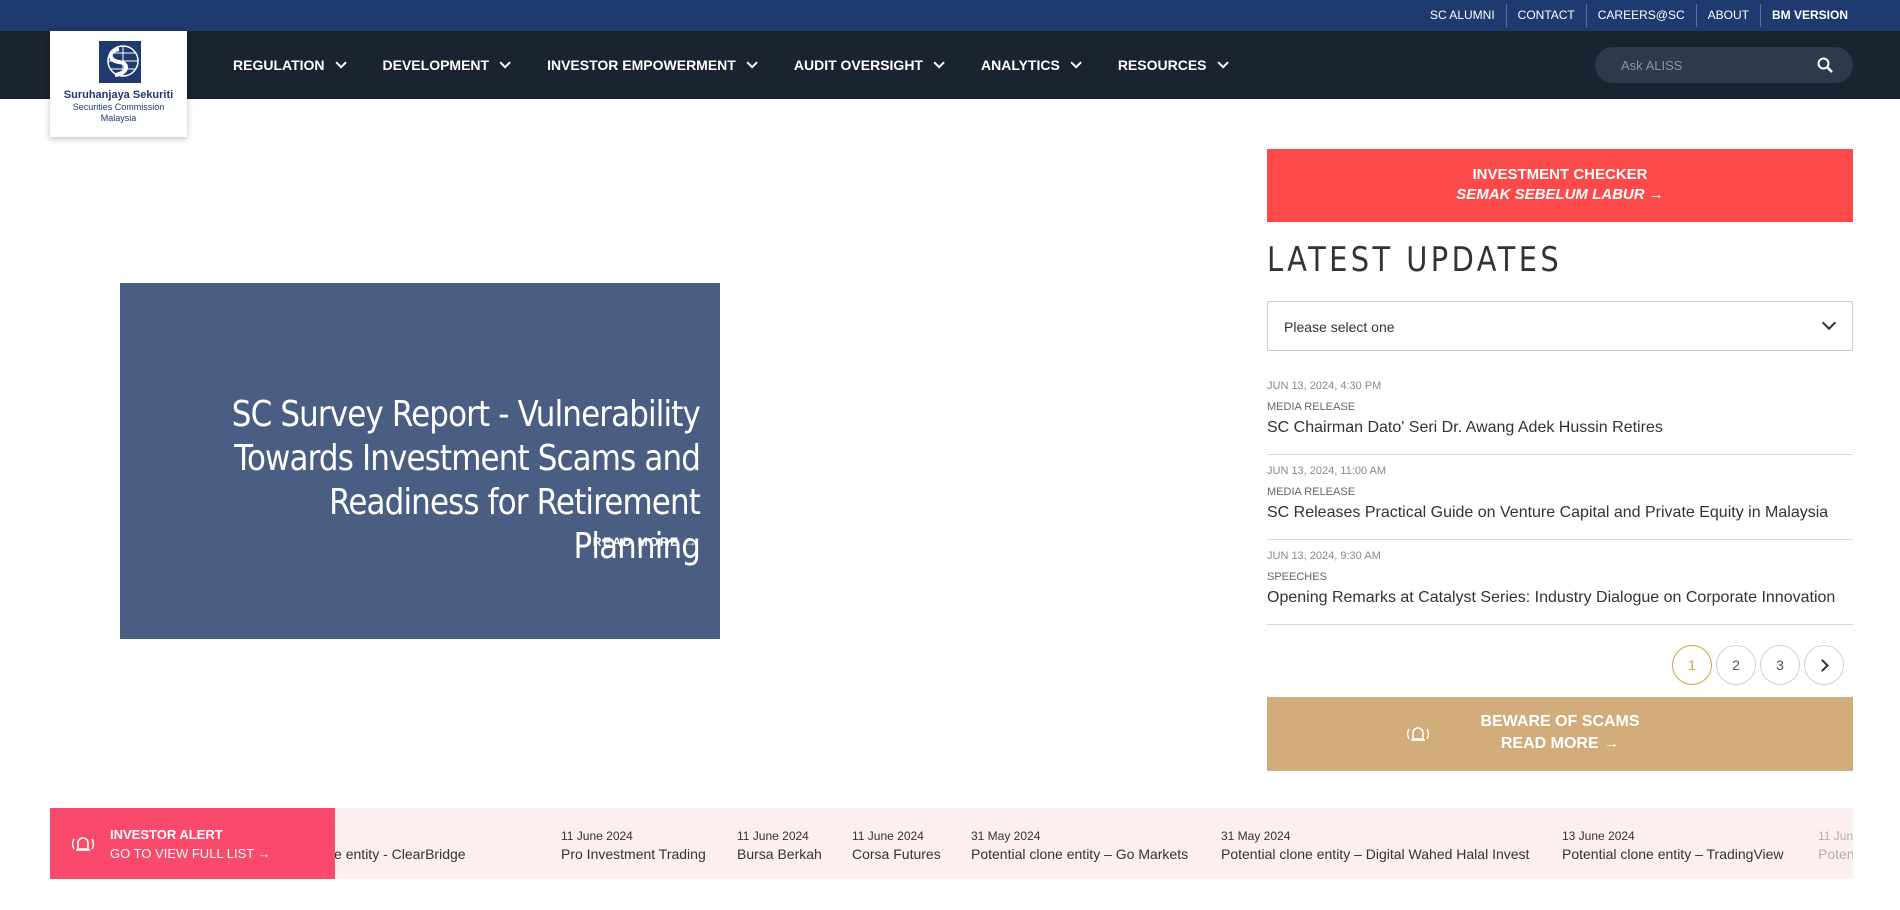 This screenshot has width=1900, height=910. What do you see at coordinates (118, 95) in the screenshot?
I see `logo-text-malay: Suruhanjaya Sekuriti` at bounding box center [118, 95].